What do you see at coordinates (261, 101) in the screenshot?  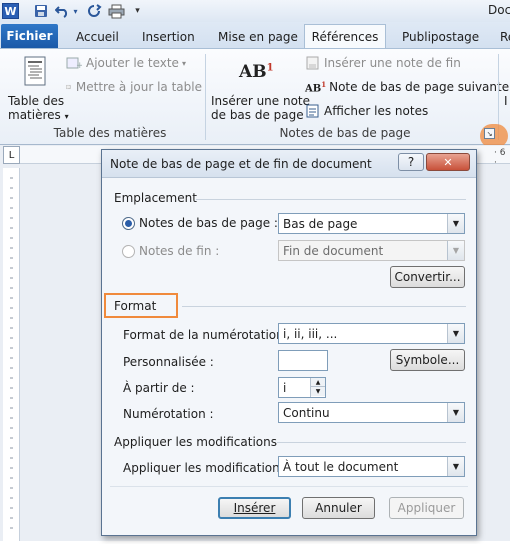 I see `insert-footnote-label-1: Insérer une note` at bounding box center [261, 101].